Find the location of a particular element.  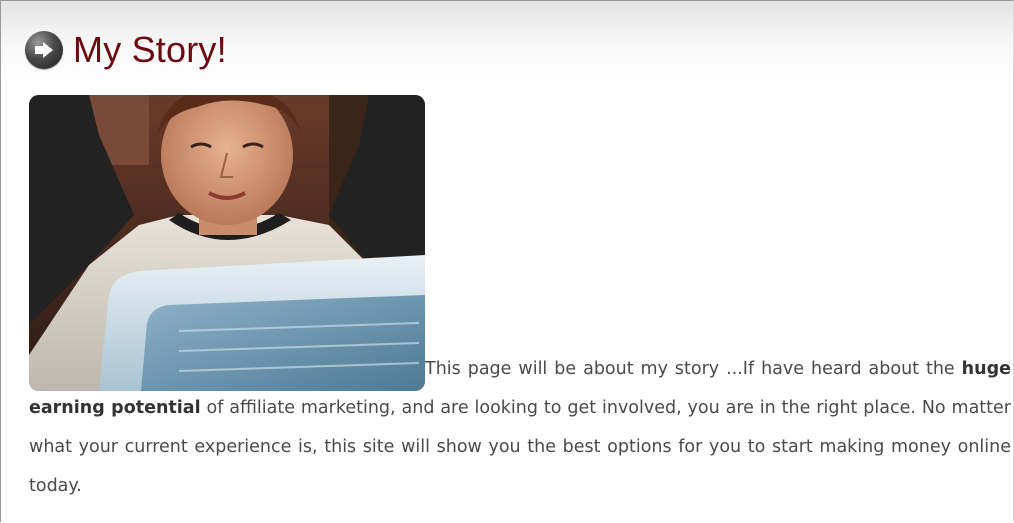

page-title: My Story! is located at coordinates (150, 49).